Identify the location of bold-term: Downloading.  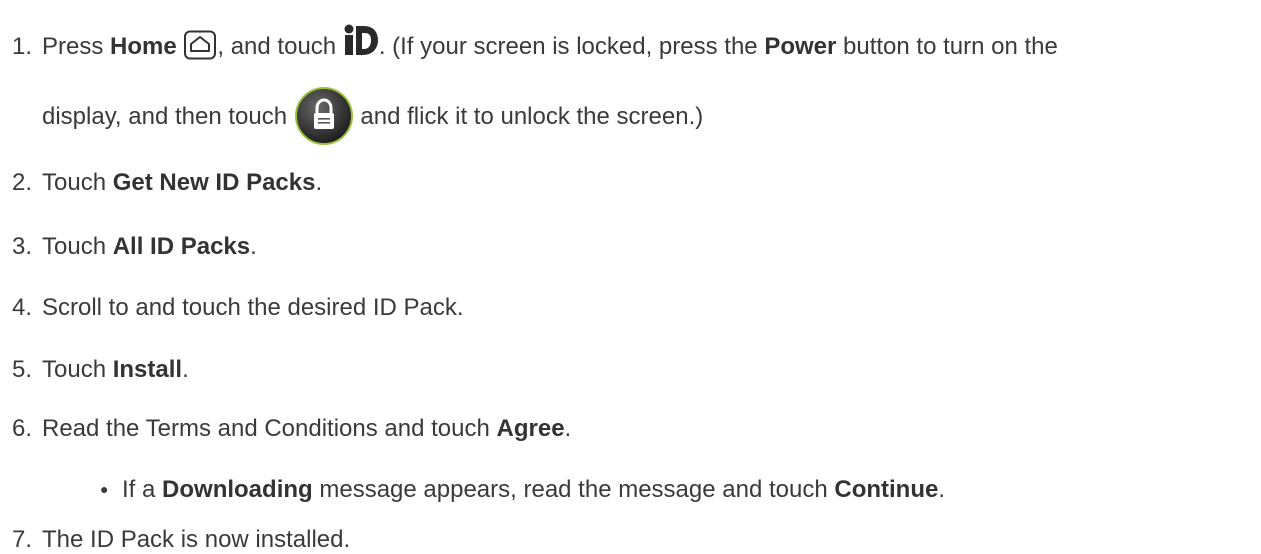
(237, 489).